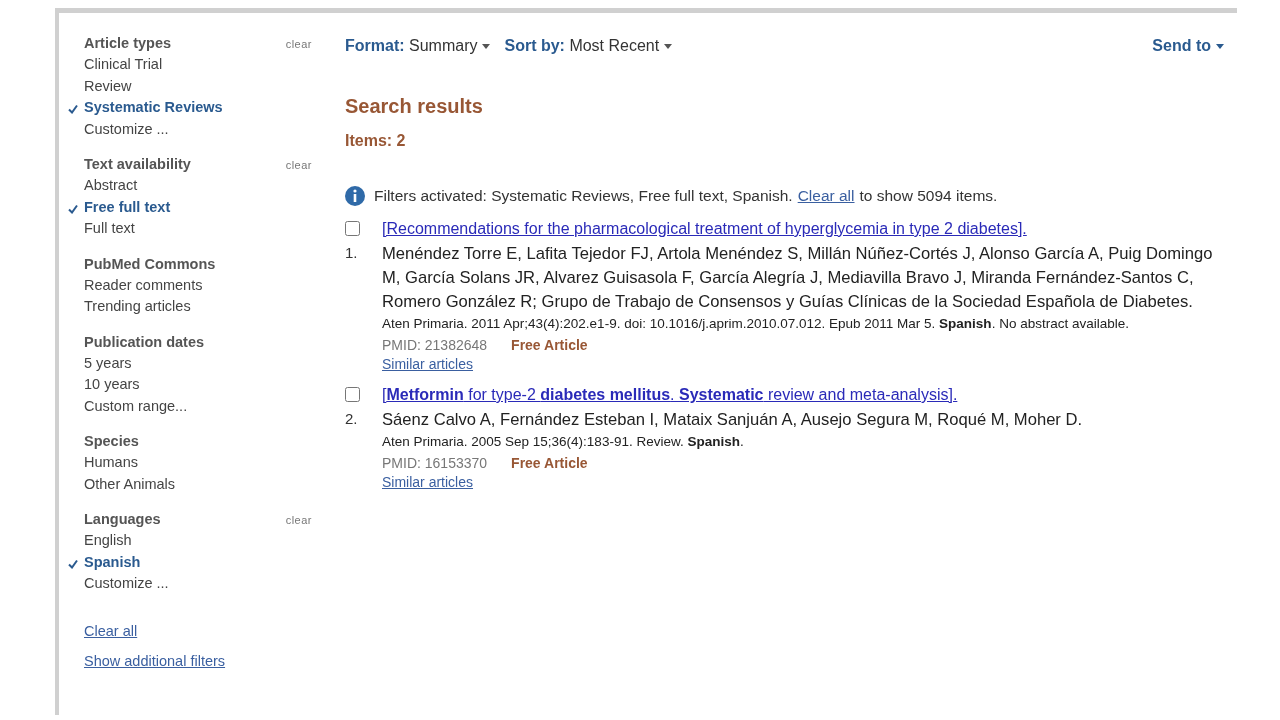 Image resolution: width=1280 pixels, height=720 pixels. I want to click on result-authors: Menéndez Torre E, Lafita Tejedor FJ, Artola Menéndez S, Millán Núñez-Cortés J, Alonso García A, Puig Domingo M, García Solans JR, Alvarez Guisasola F, García Alegría J, Mediavilla Bravo J, Miranda Fernández-Santos C, Romero González R; Grupo de Trabajo de Consensos y Guías Clínicas de la Sociedad Española de Diabetes., so click(798, 278).